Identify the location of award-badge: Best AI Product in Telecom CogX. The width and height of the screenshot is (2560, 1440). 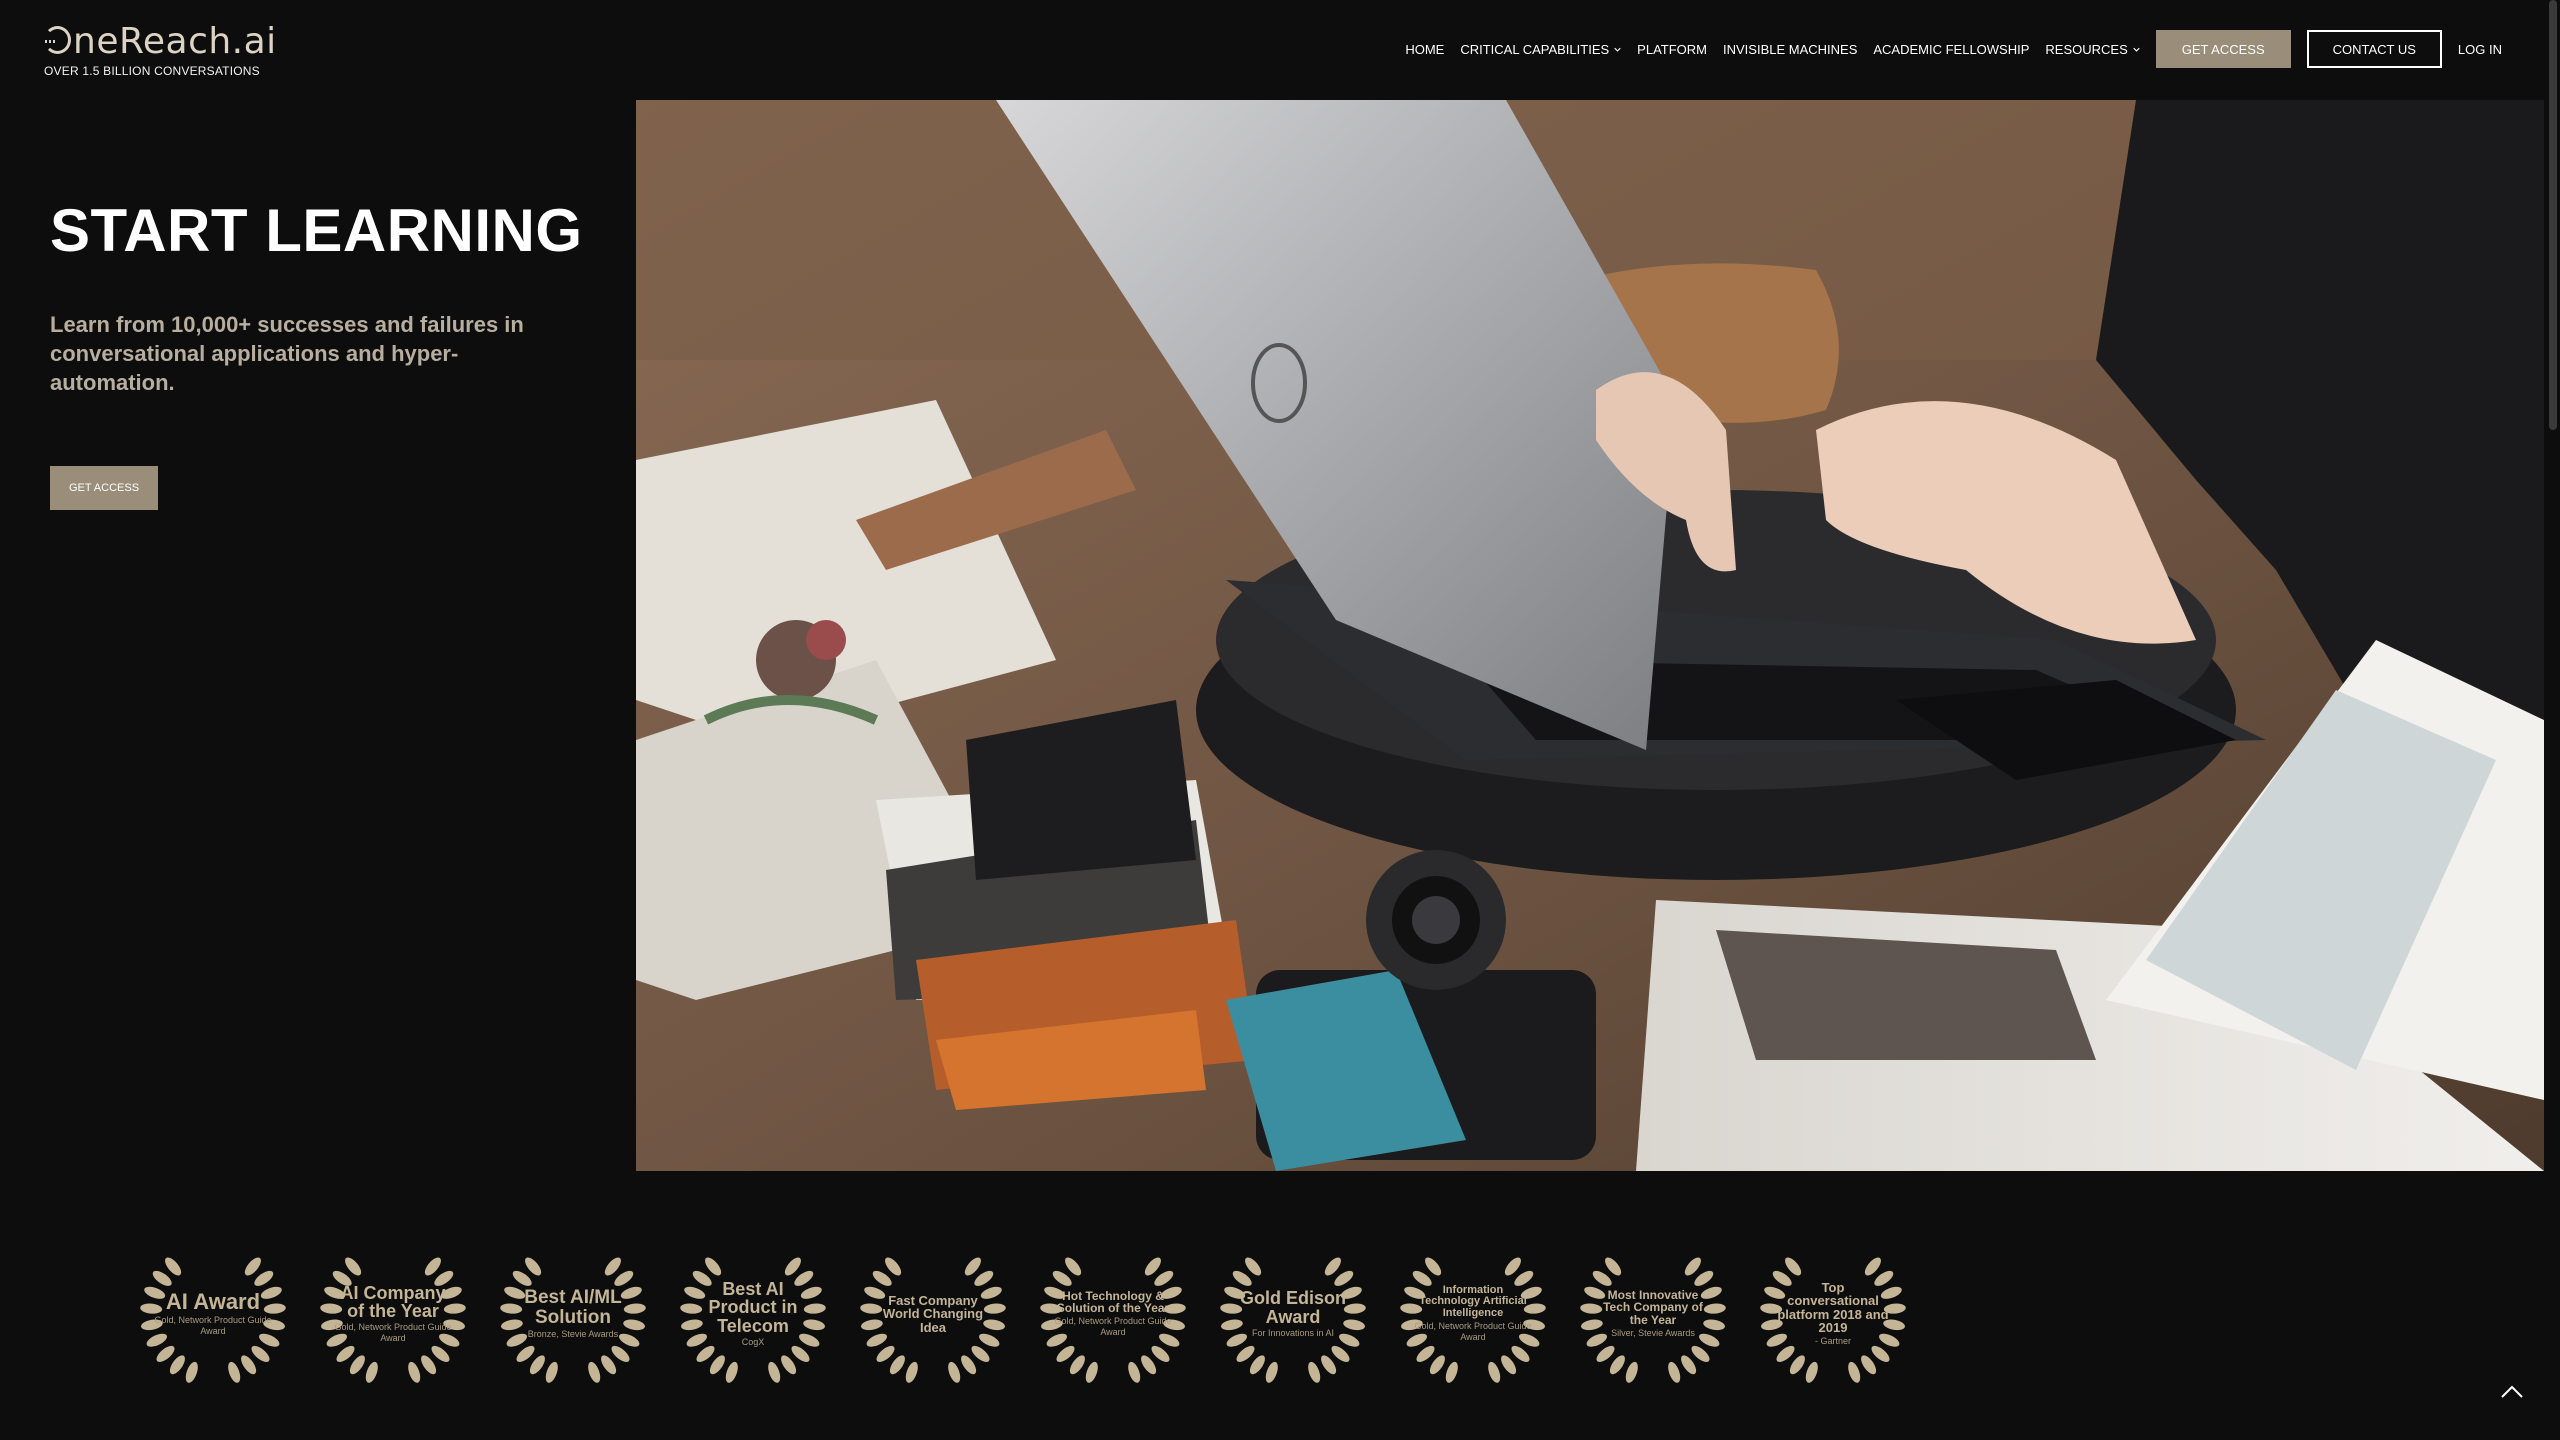
(753, 1314).